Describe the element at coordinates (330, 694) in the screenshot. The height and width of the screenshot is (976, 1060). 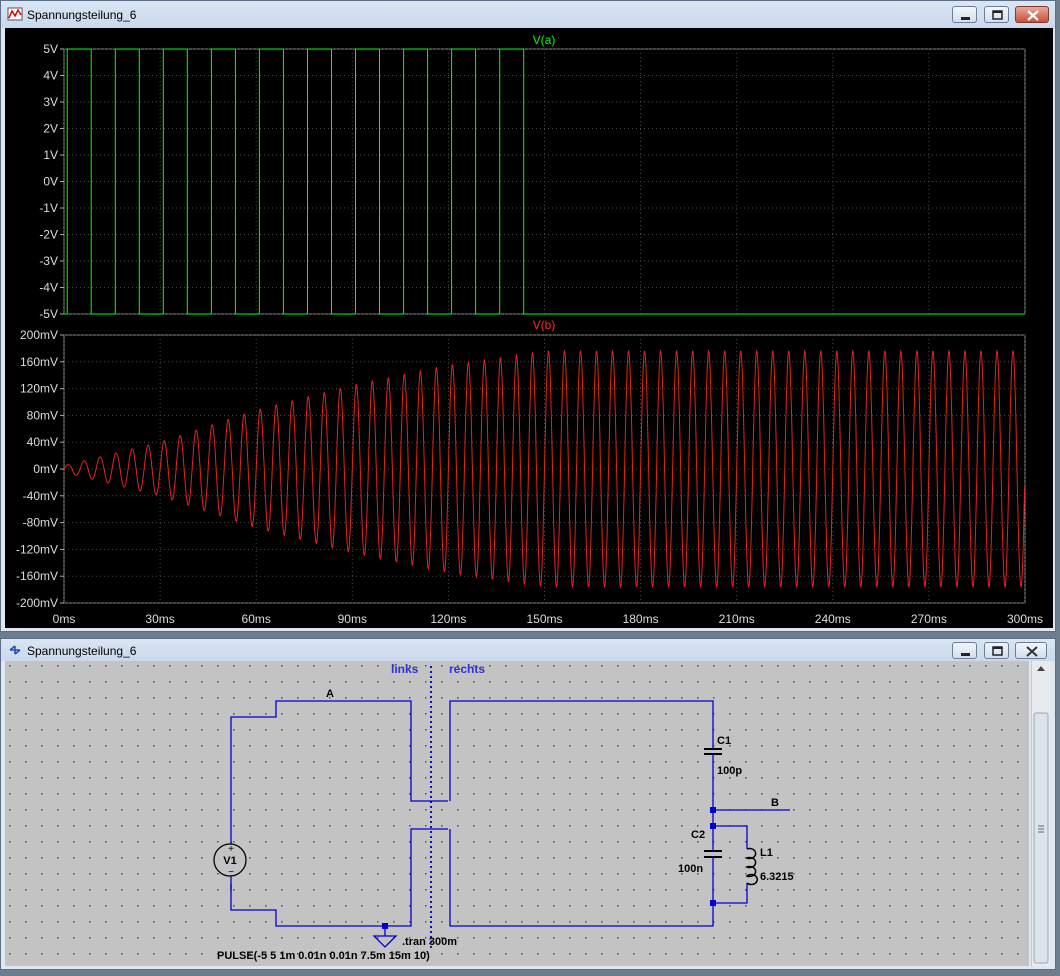
I see `label-node-a: A` at that location.